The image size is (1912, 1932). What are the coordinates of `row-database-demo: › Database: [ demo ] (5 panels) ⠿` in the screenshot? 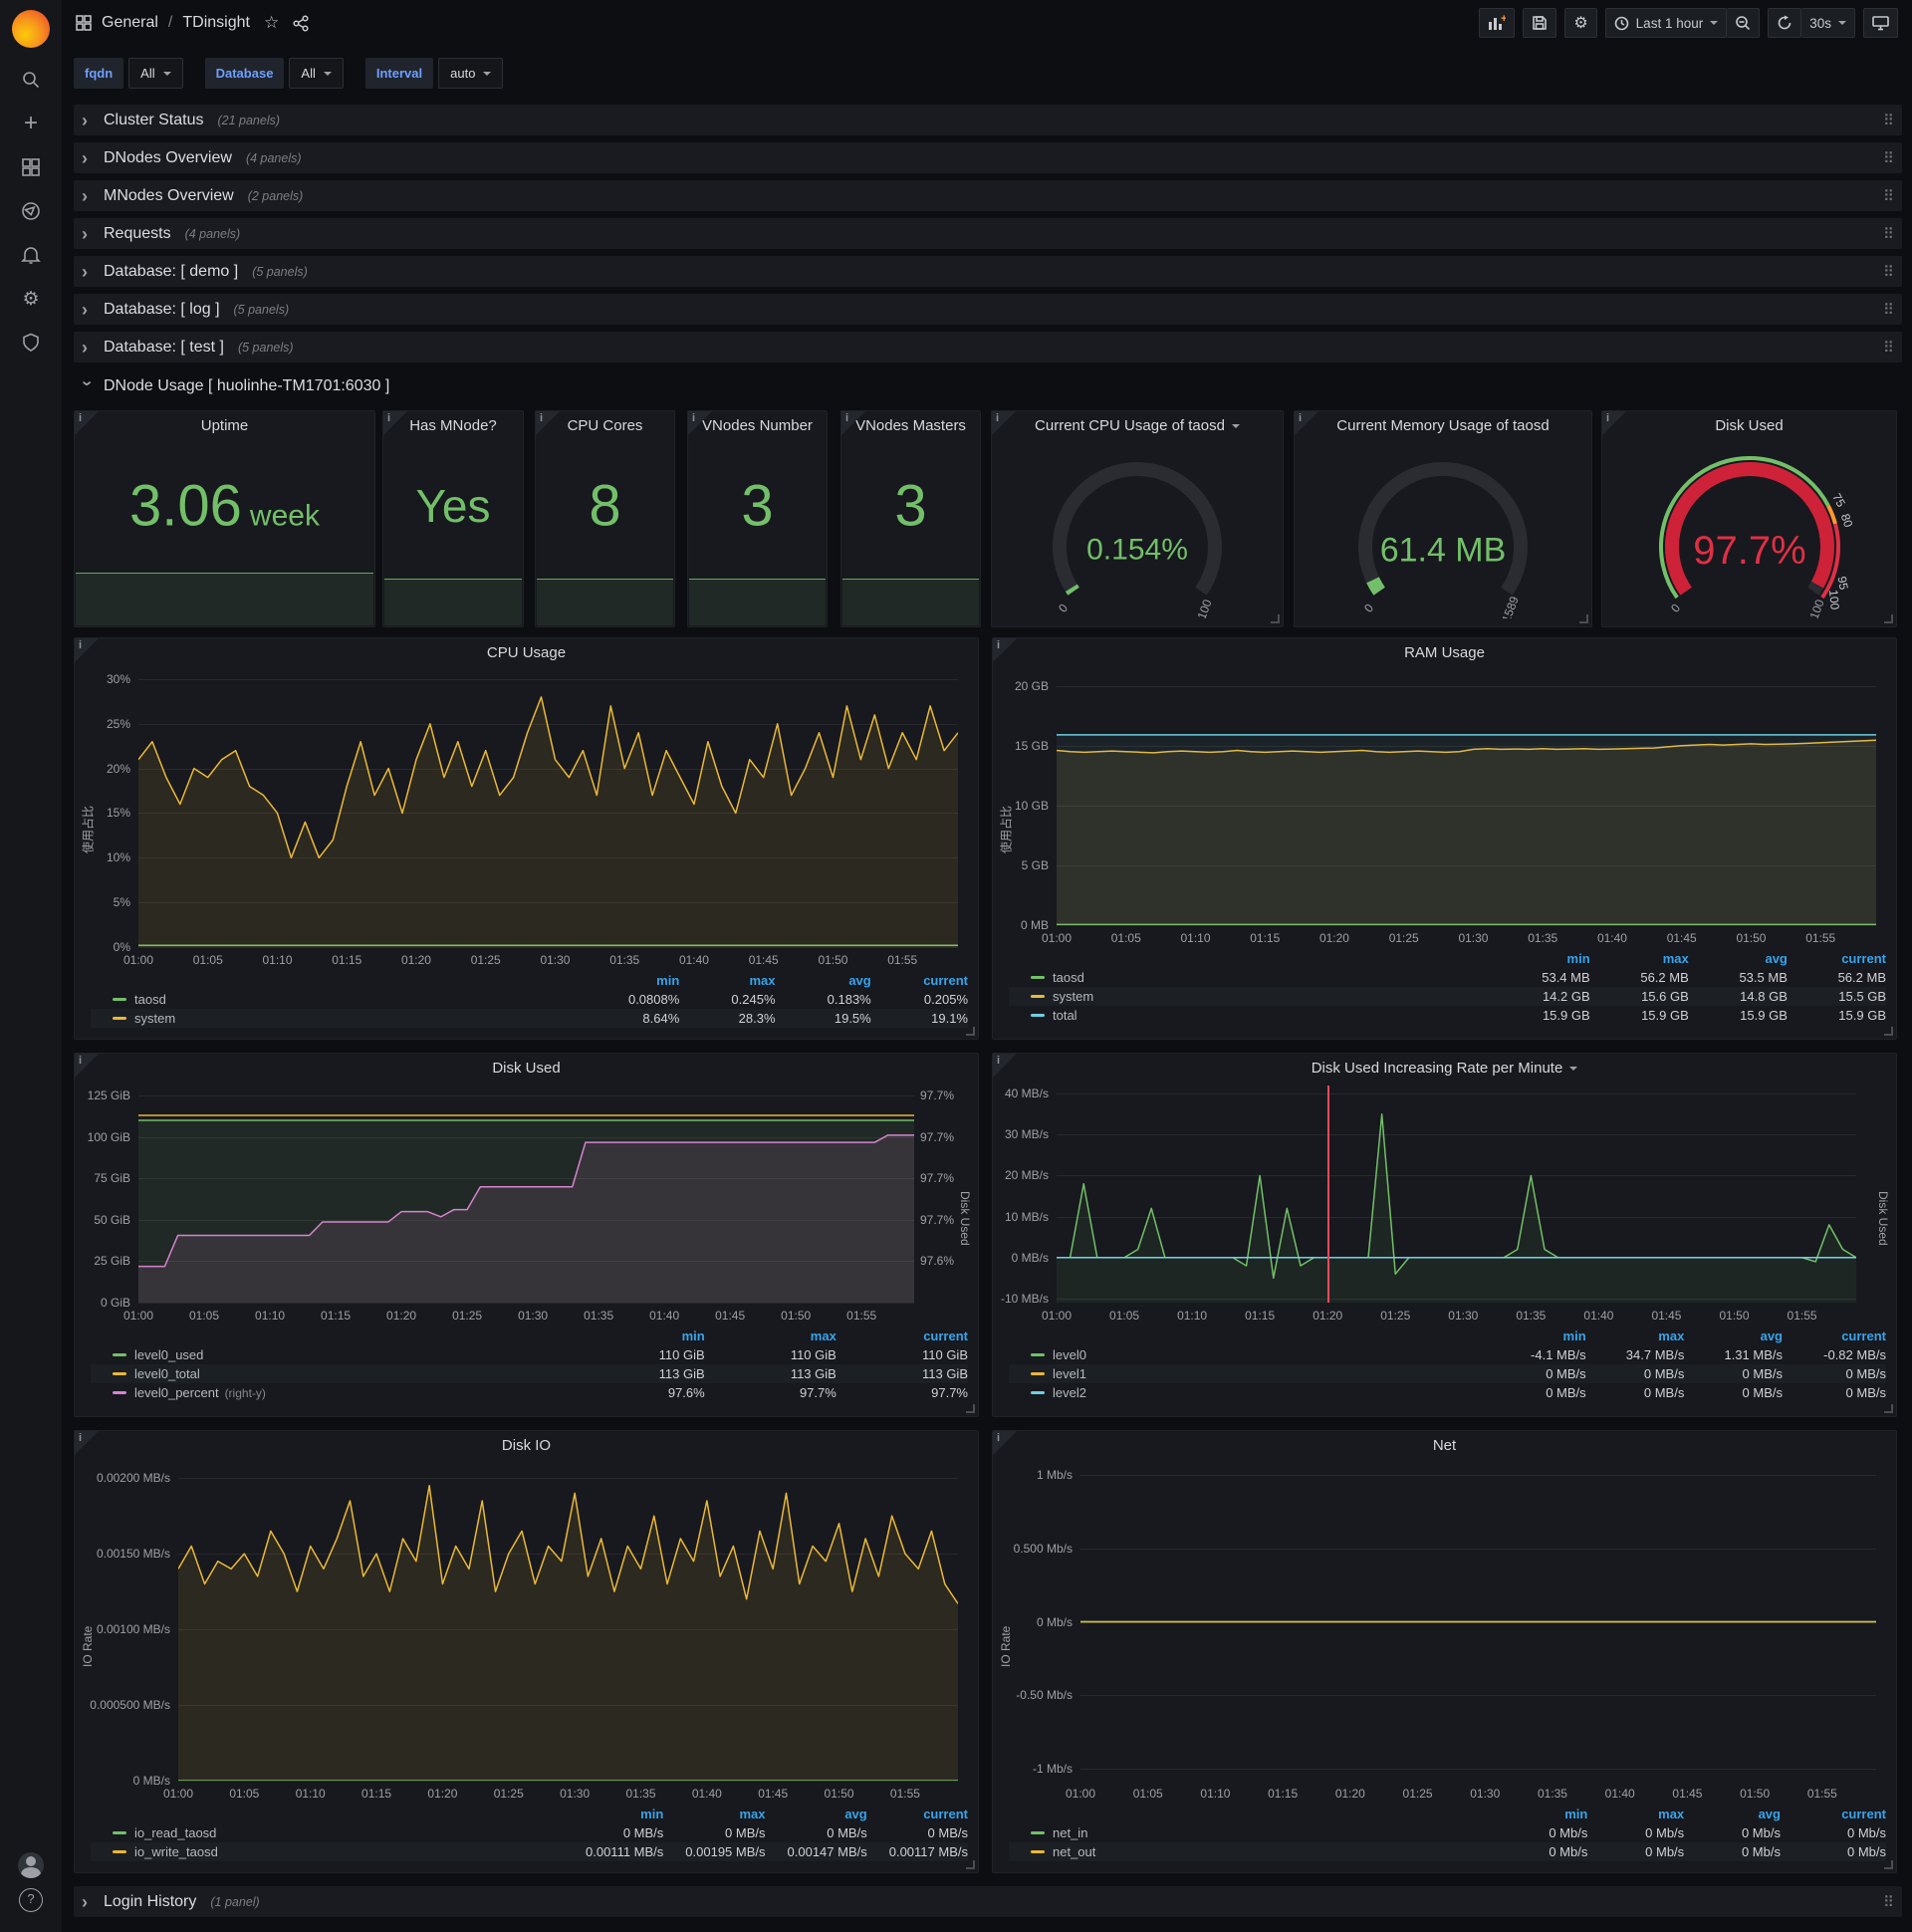 It's located at (988, 272).